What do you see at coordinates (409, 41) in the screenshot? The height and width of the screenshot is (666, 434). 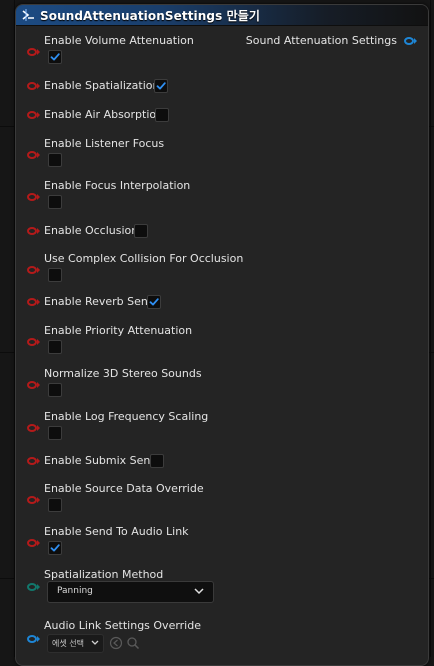 I see `output-struct-pin` at bounding box center [409, 41].